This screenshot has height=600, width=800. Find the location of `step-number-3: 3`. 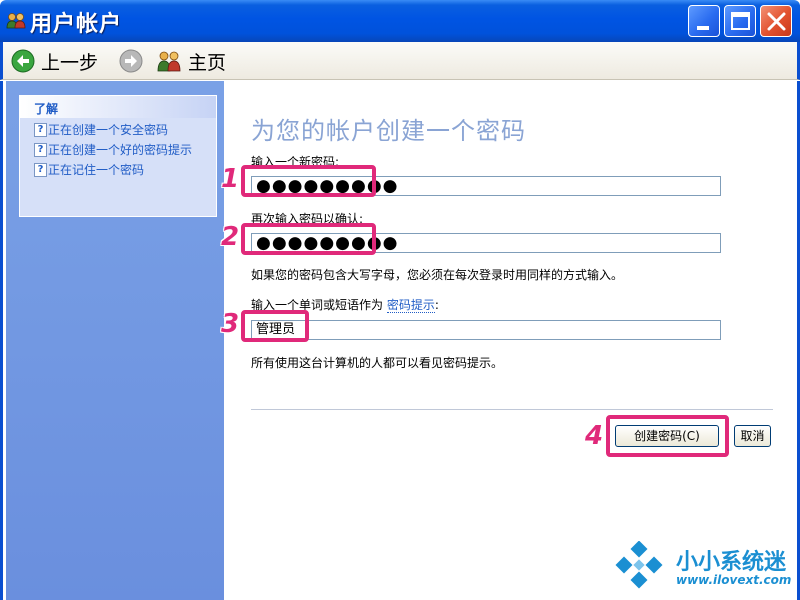

step-number-3: 3 is located at coordinates (230, 324).